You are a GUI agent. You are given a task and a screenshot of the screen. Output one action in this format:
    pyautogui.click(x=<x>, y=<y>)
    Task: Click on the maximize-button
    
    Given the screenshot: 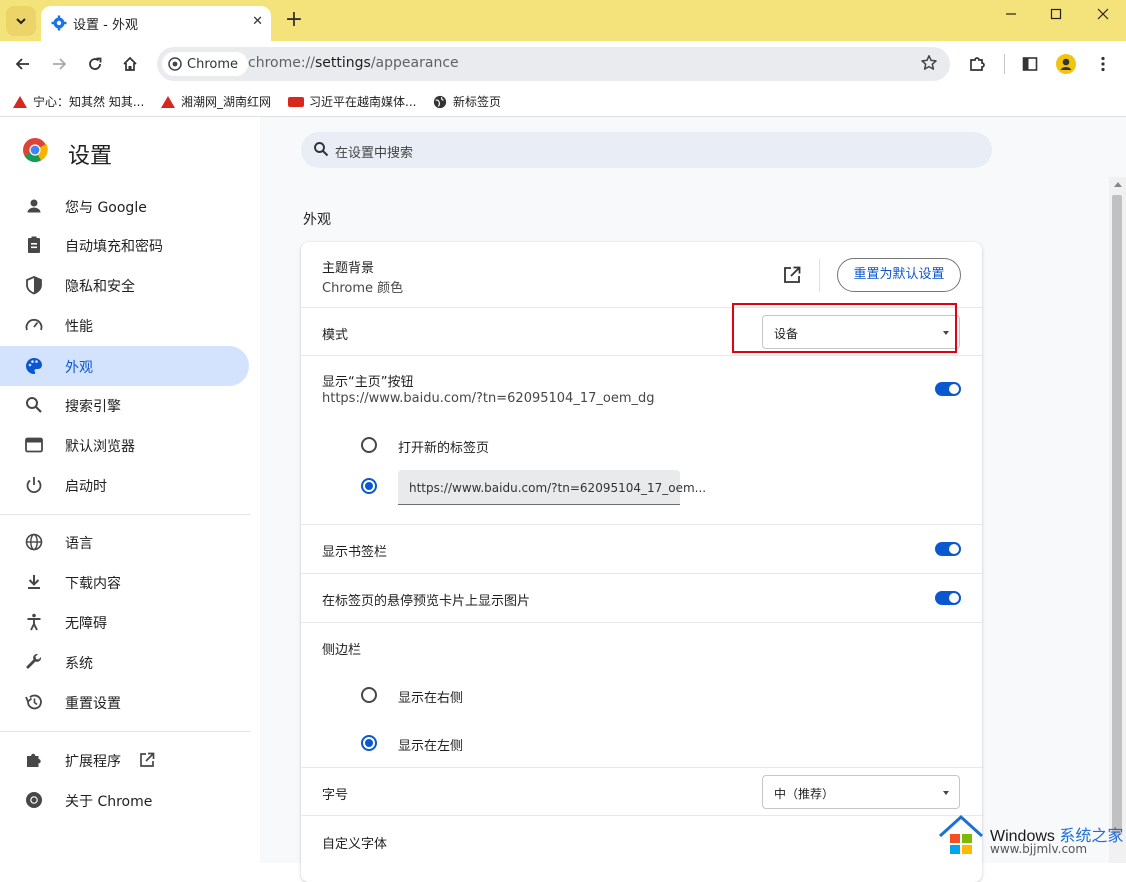 What is the action you would take?
    pyautogui.click(x=1056, y=20)
    